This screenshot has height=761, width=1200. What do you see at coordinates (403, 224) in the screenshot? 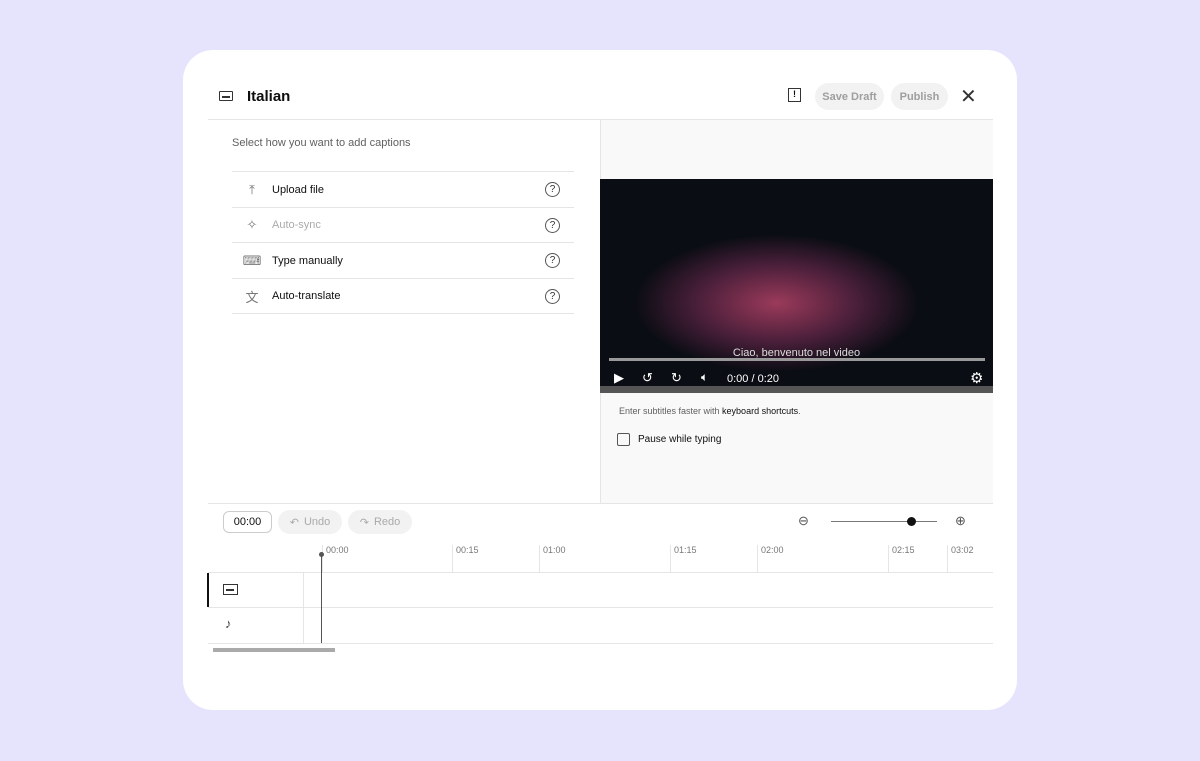
I see `option-auto-sync: ✧ Auto-sync?` at bounding box center [403, 224].